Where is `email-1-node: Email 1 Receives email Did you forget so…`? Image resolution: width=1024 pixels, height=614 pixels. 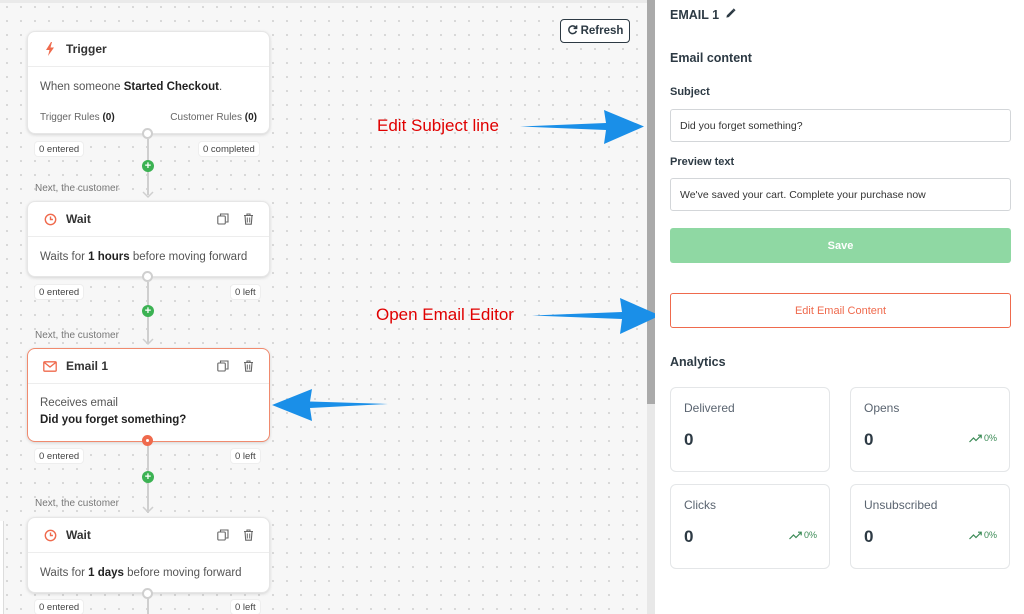 email-1-node: Email 1 Receives email Did you forget so… is located at coordinates (148, 395).